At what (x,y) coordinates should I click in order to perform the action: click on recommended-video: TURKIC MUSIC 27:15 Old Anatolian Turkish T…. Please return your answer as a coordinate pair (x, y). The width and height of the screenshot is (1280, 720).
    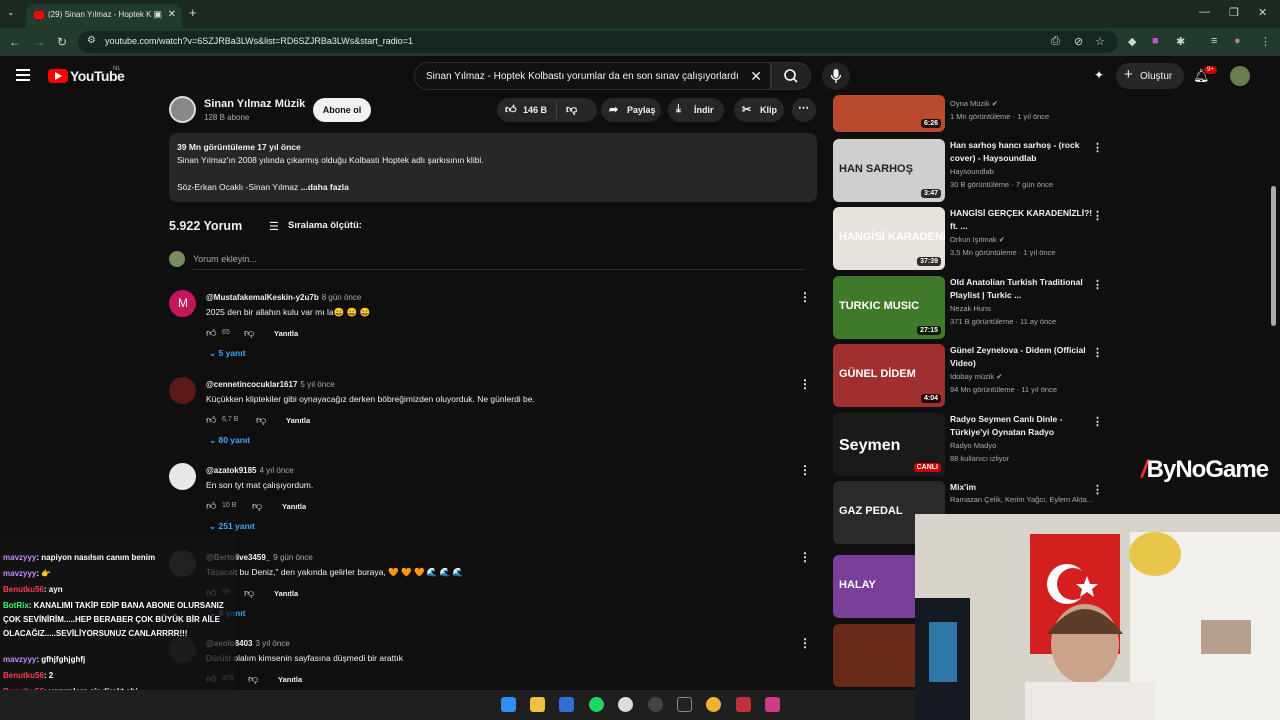
    Looking at the image, I should click on (973, 308).